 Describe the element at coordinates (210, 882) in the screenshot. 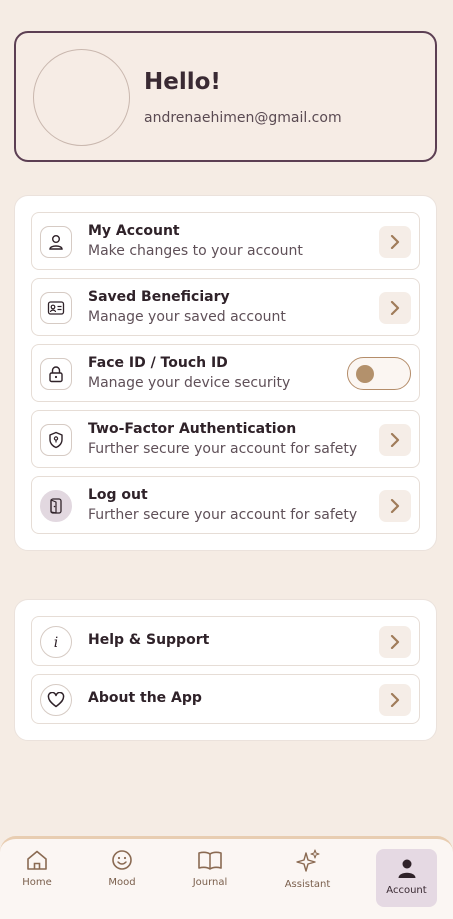

I see `nav-label: Journal` at that location.